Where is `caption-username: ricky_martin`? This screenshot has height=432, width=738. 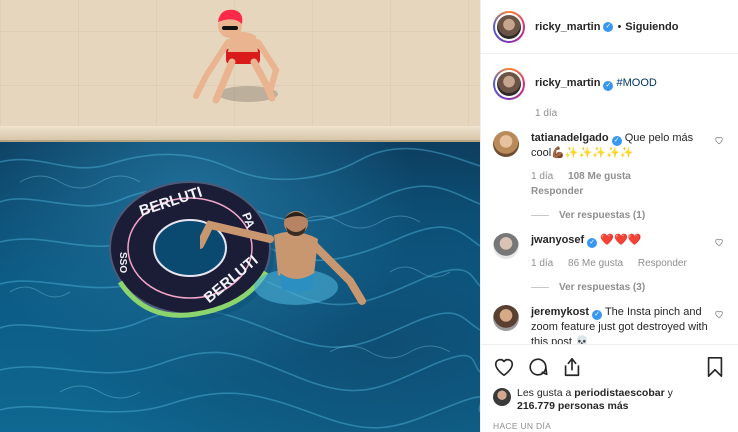 caption-username: ricky_martin is located at coordinates (567, 83).